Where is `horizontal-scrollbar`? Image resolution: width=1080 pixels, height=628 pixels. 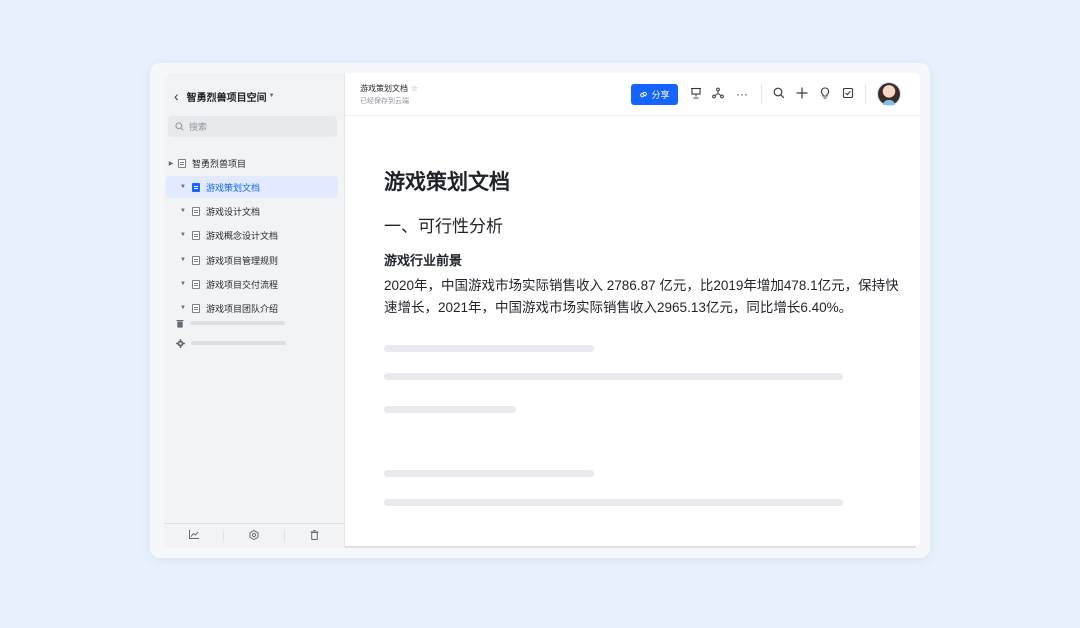 horizontal-scrollbar is located at coordinates (630, 547).